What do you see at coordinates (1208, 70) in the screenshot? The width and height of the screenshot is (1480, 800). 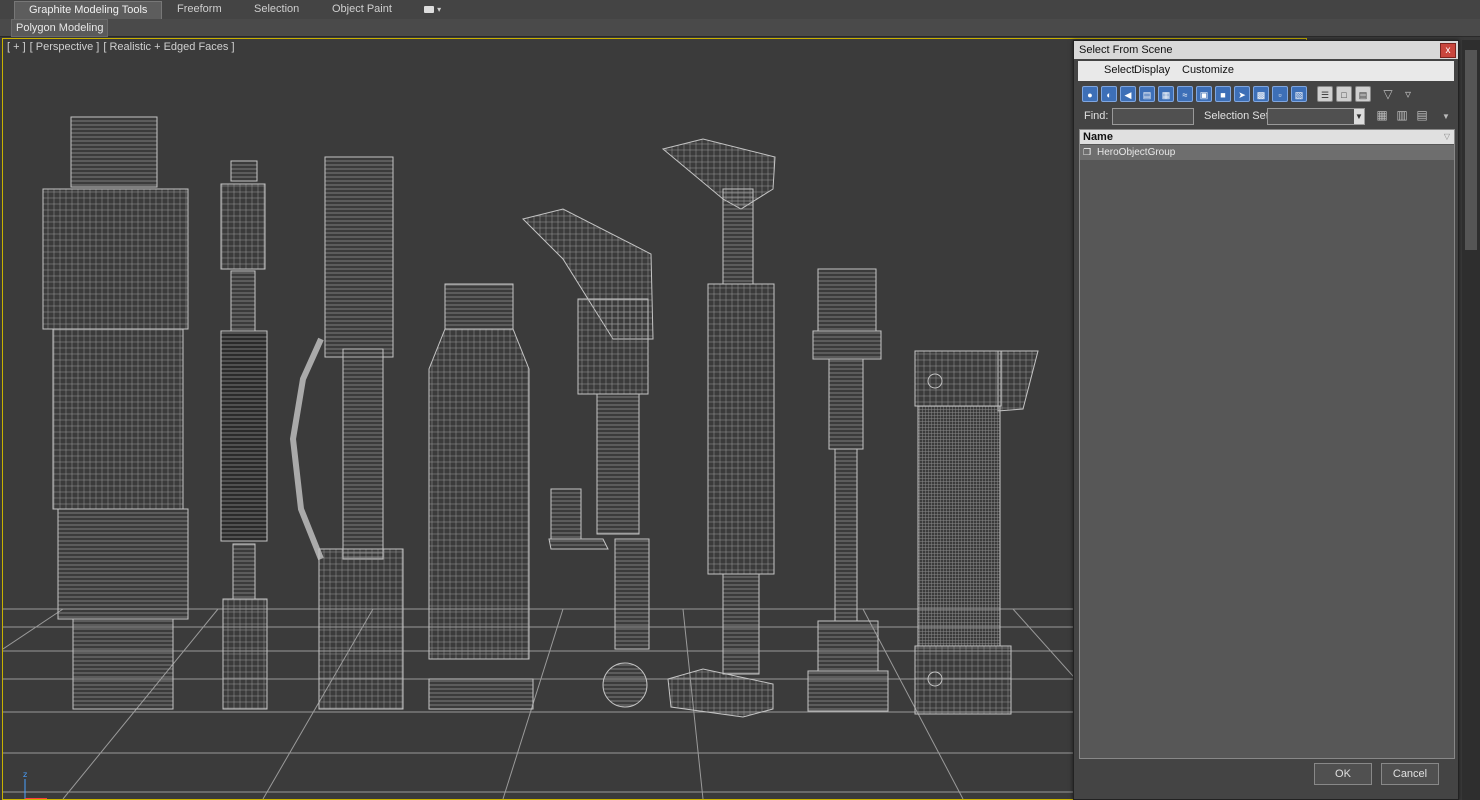 I see `menu-customize: Customize` at bounding box center [1208, 70].